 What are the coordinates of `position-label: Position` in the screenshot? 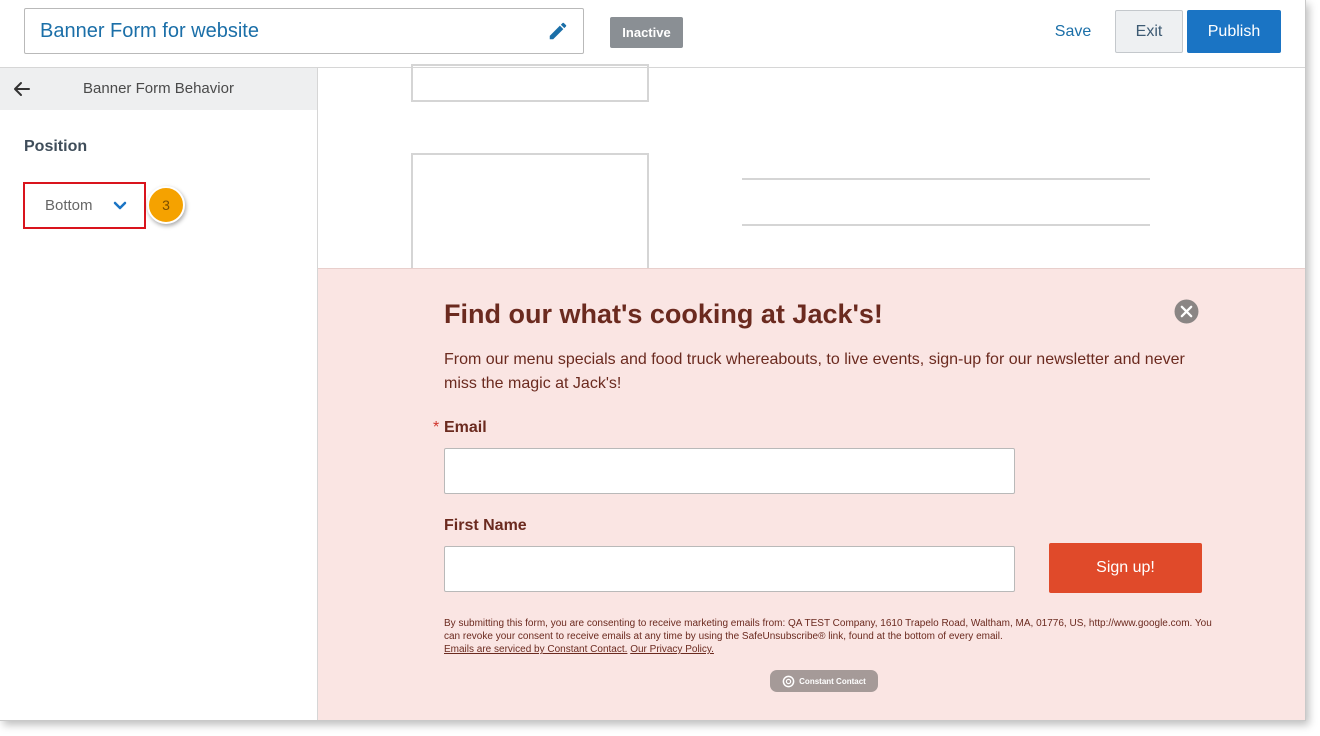 It's located at (56, 146).